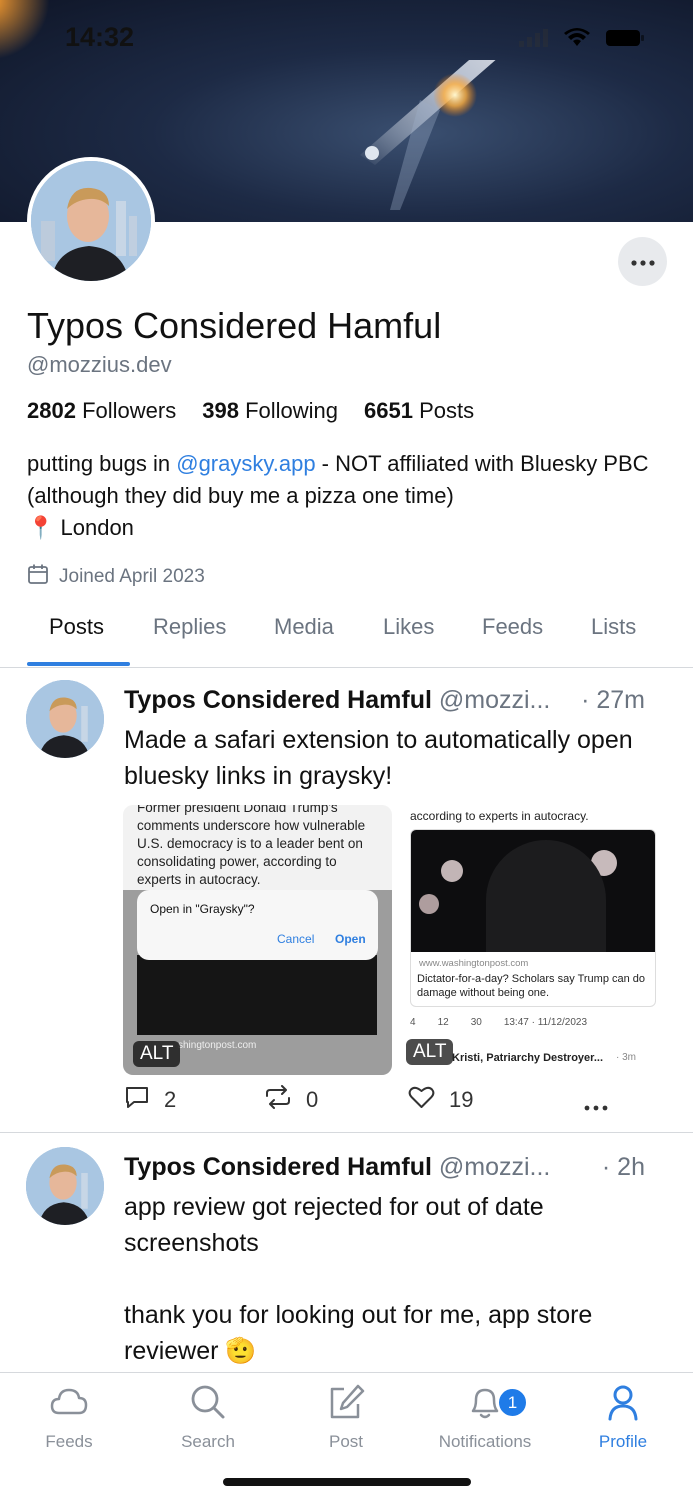  Describe the element at coordinates (613, 627) in the screenshot. I see `tab-lists: Lists` at that location.